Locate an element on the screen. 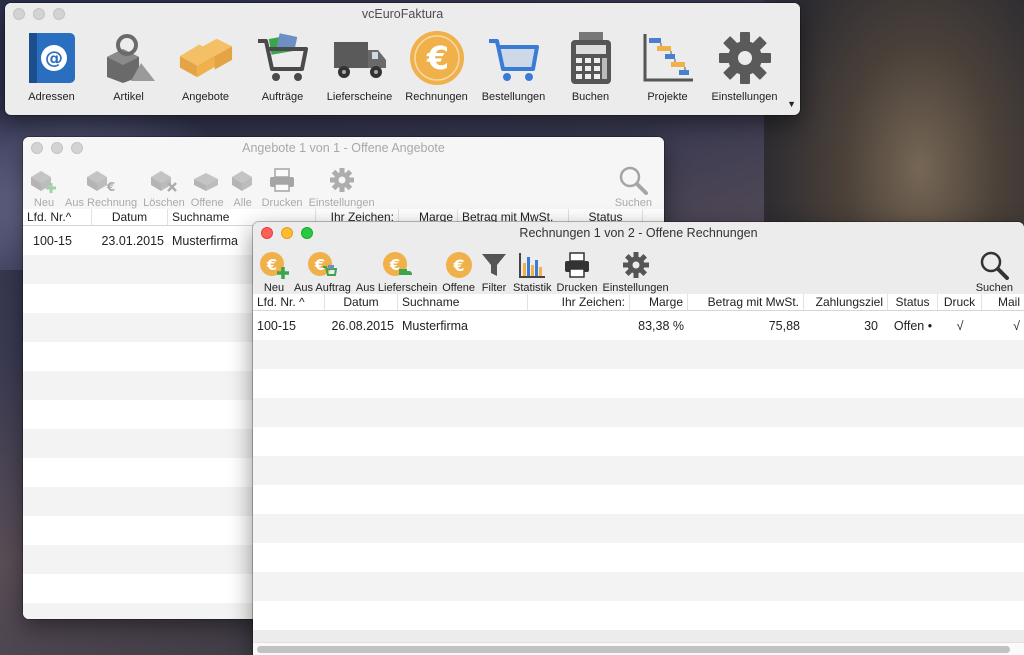 The width and height of the screenshot is (1024, 655). calculator-icon is located at coordinates (591, 58).